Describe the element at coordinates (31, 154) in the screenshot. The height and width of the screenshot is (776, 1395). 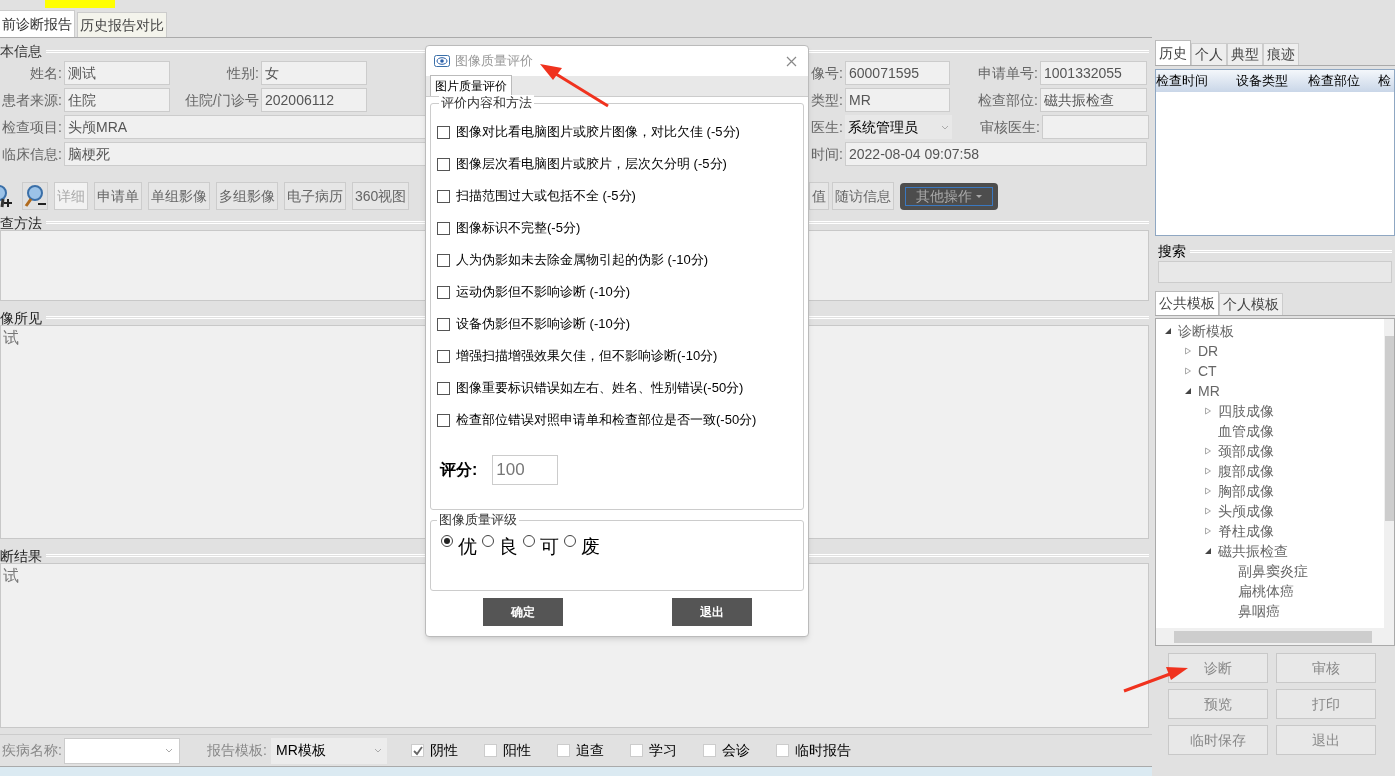
I see `field-label: 临床信息:` at that location.